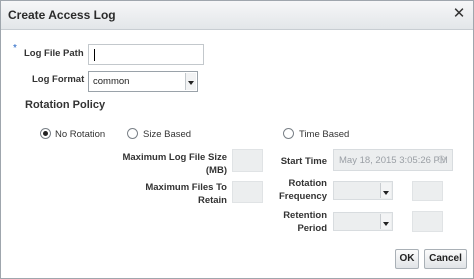 This screenshot has width=474, height=279. Describe the element at coordinates (111, 81) in the screenshot. I see `log-format-value: common` at that location.